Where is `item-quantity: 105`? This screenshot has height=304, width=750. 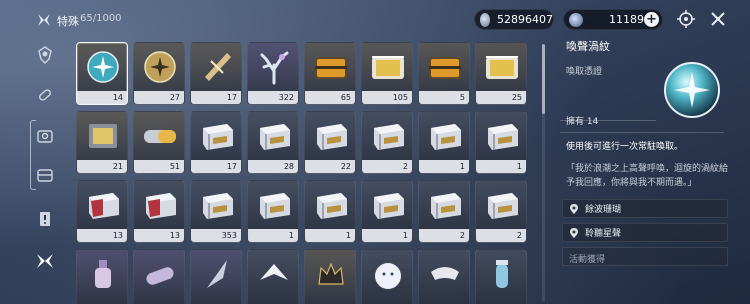 item-quantity: 105 is located at coordinates (387, 97).